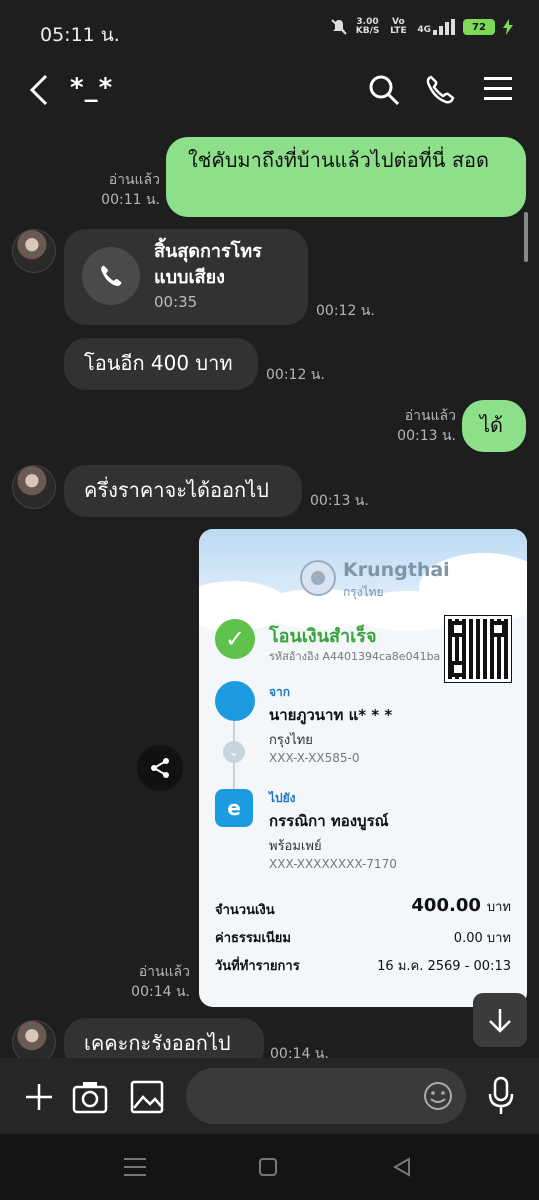  What do you see at coordinates (92, 88) in the screenshot?
I see `chat-title: *_*` at bounding box center [92, 88].